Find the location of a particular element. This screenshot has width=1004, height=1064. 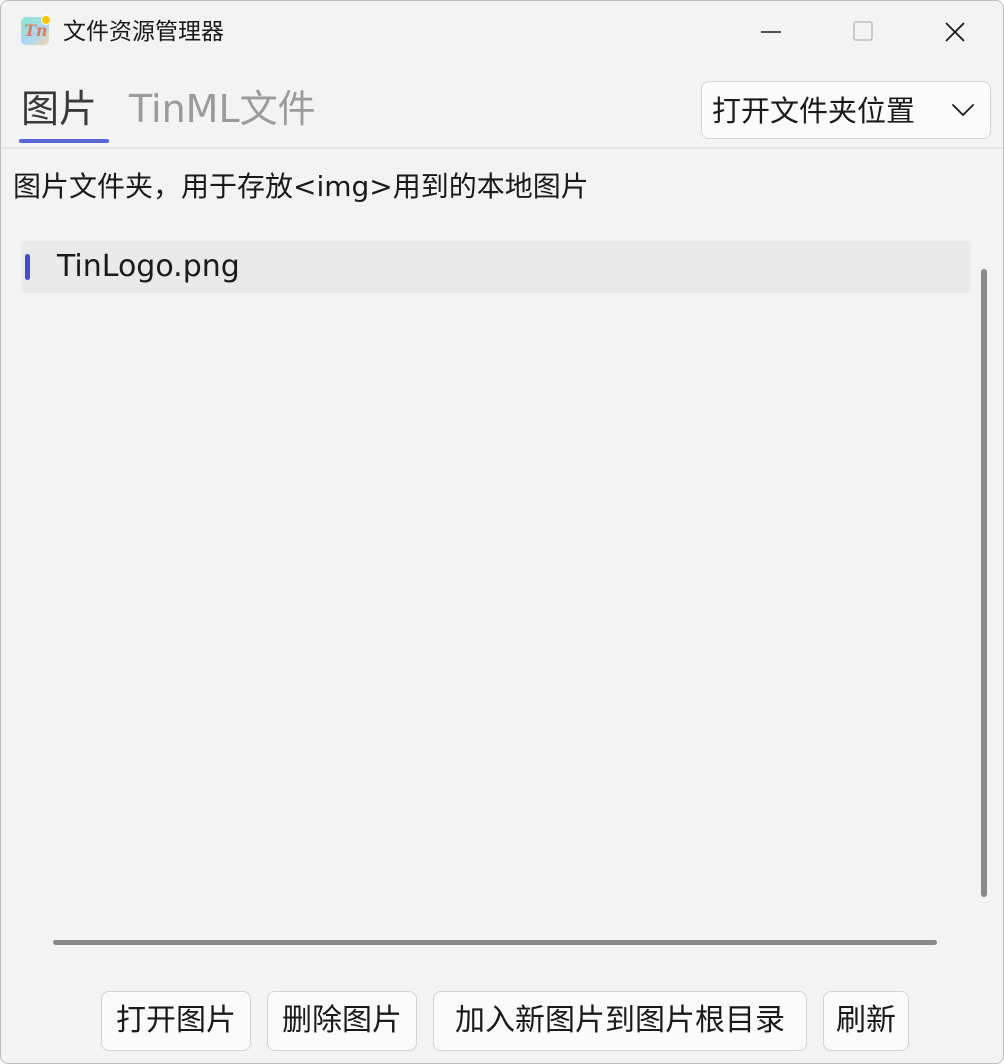

minimize-button is located at coordinates (771, 32).